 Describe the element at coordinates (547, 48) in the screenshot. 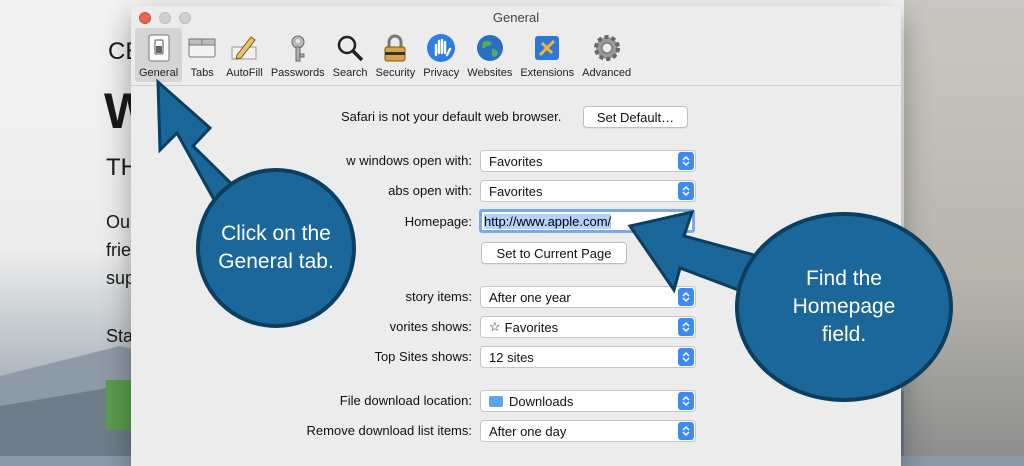

I see `puzzle-icon` at that location.